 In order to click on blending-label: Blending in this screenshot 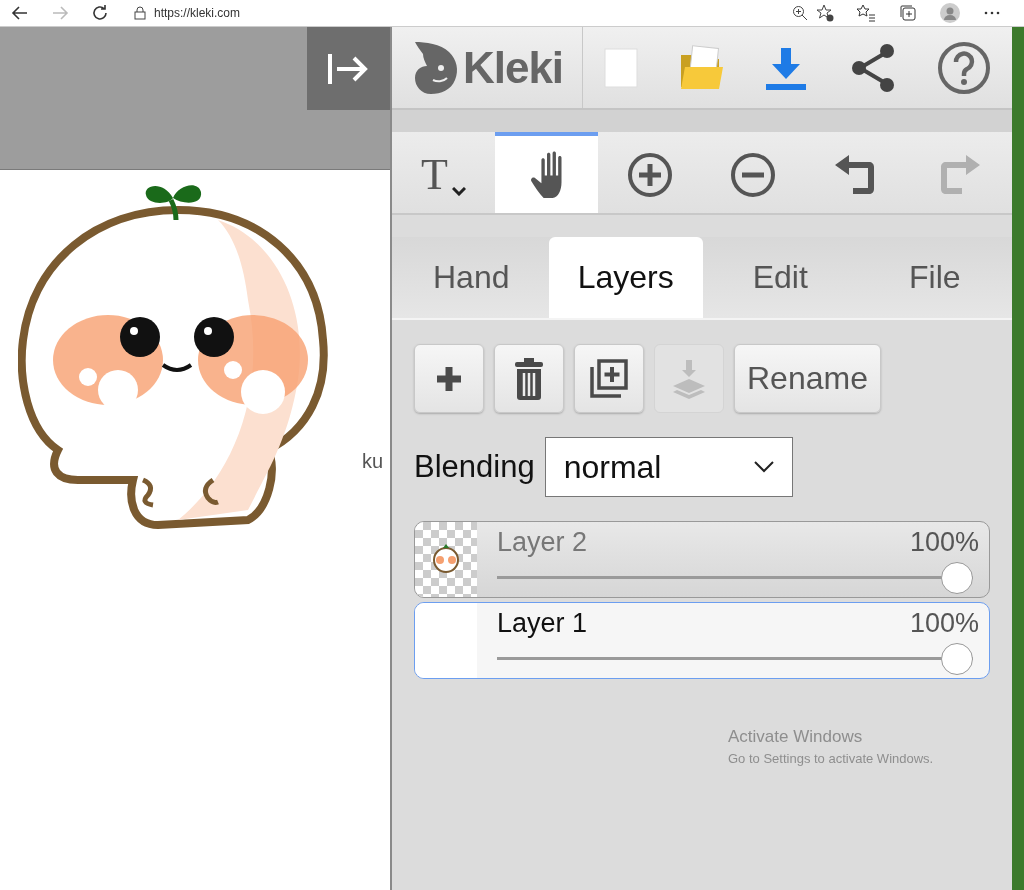, I will do `click(474, 467)`.